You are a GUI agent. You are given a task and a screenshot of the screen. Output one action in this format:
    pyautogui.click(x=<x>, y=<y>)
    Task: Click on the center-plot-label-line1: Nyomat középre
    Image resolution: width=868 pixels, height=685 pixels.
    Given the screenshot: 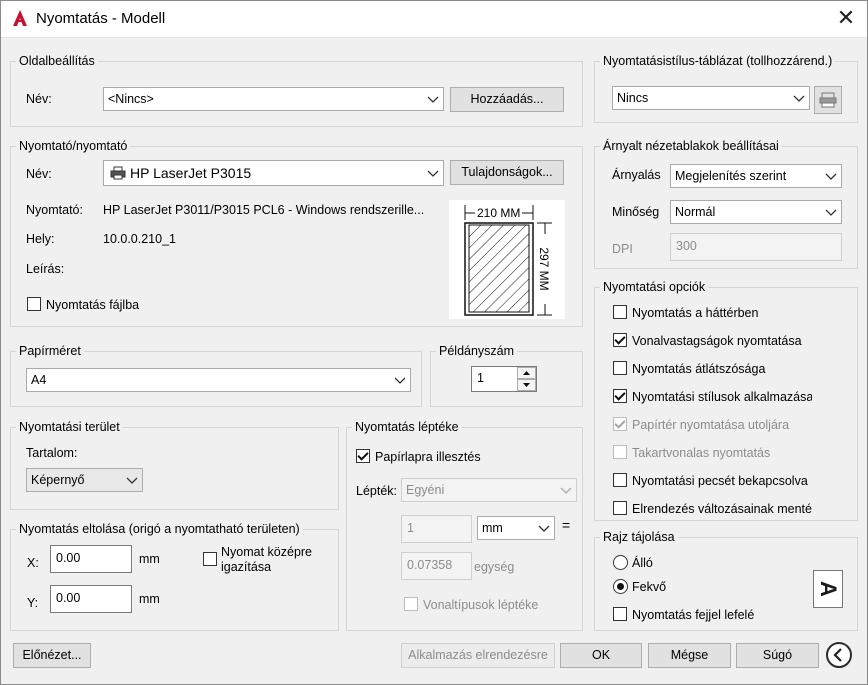 What is the action you would take?
    pyautogui.click(x=267, y=552)
    